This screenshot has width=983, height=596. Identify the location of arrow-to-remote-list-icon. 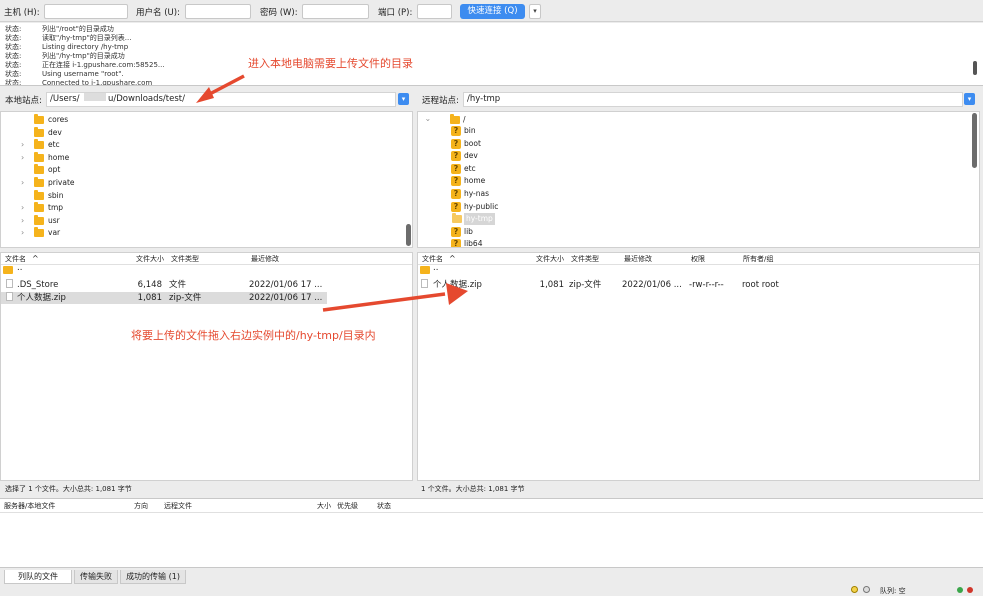
(395, 297).